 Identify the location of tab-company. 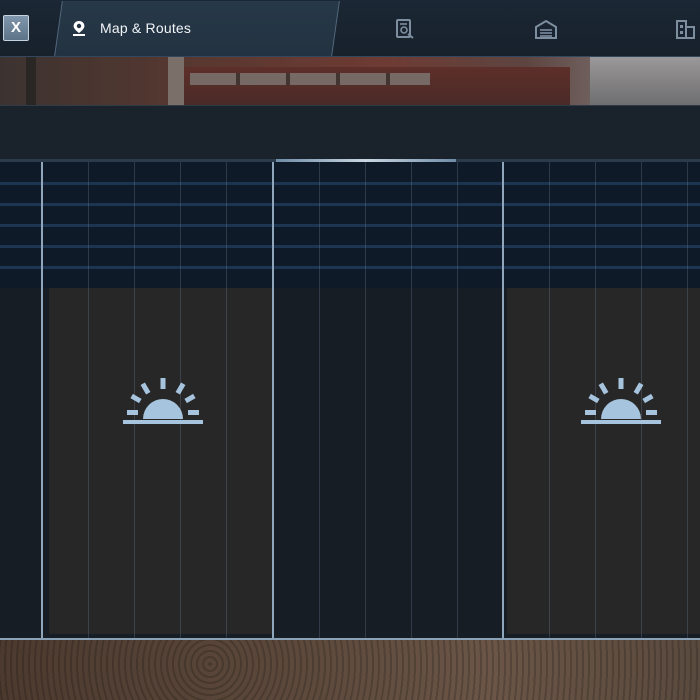
(685, 29).